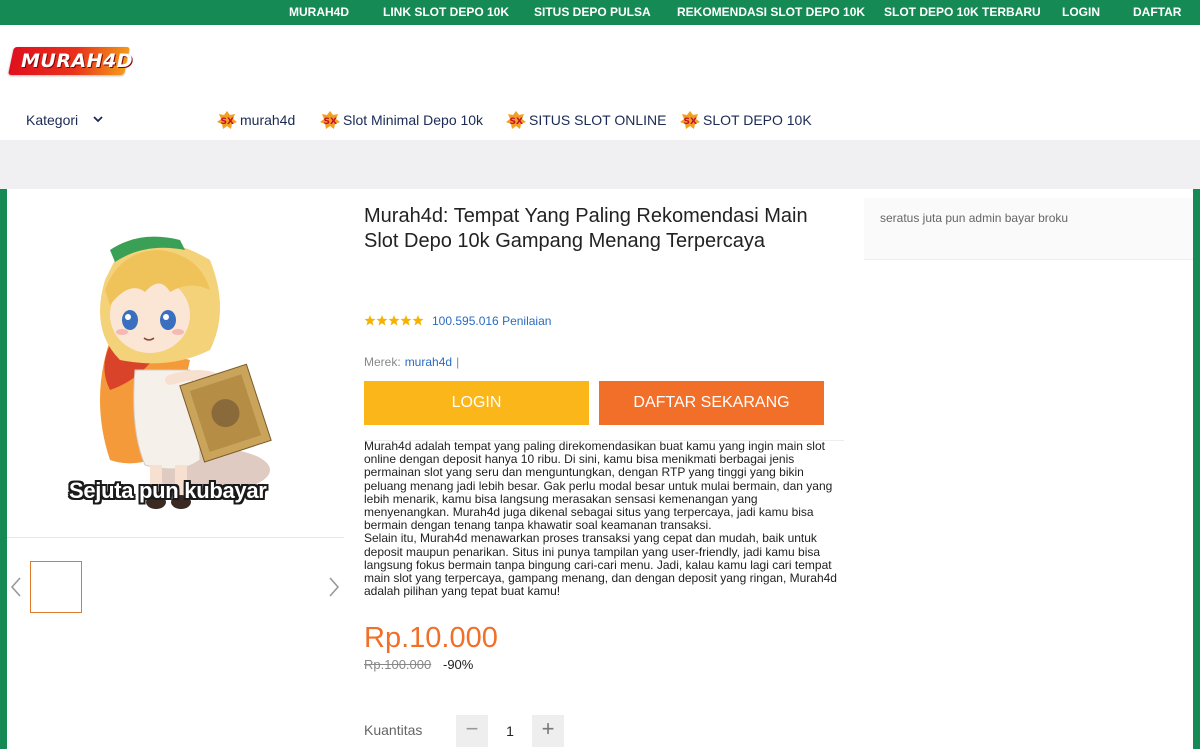 The image size is (1200, 749). Describe the element at coordinates (77, 61) in the screenshot. I see `logo-text: MURAH4D` at that location.